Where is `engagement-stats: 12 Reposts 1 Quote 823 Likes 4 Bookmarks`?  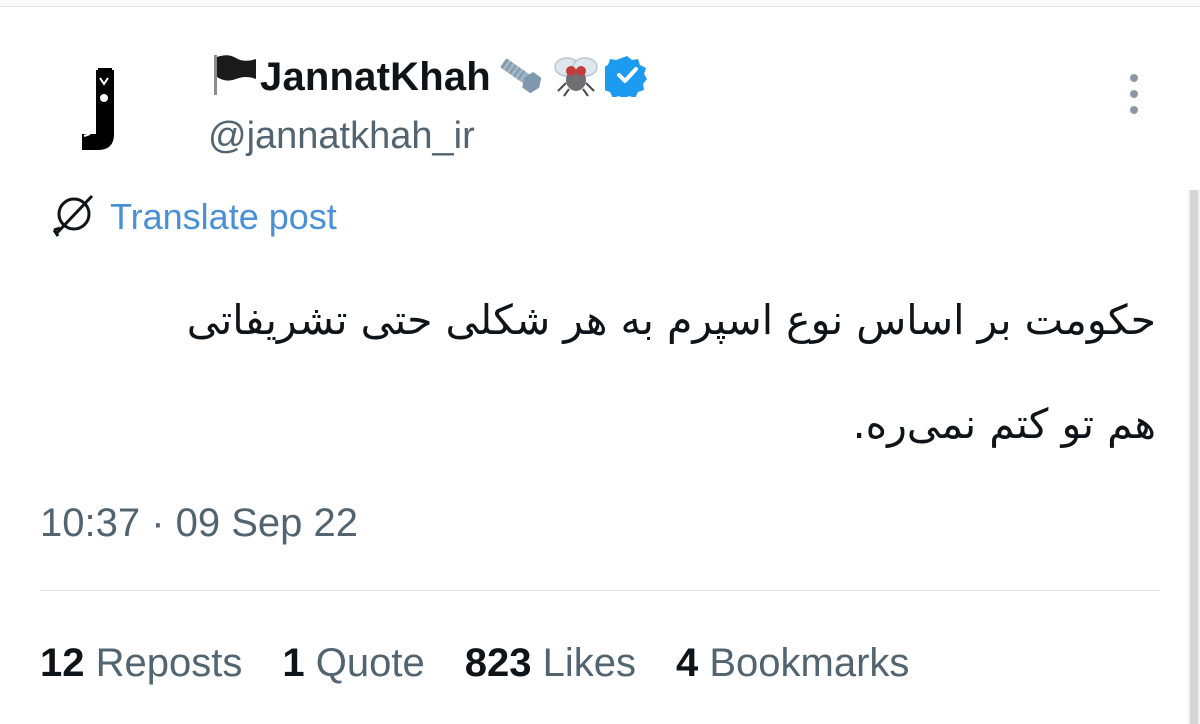
engagement-stats: 12 Reposts 1 Quote 823 Likes 4 Bookmarks is located at coordinates (474, 663).